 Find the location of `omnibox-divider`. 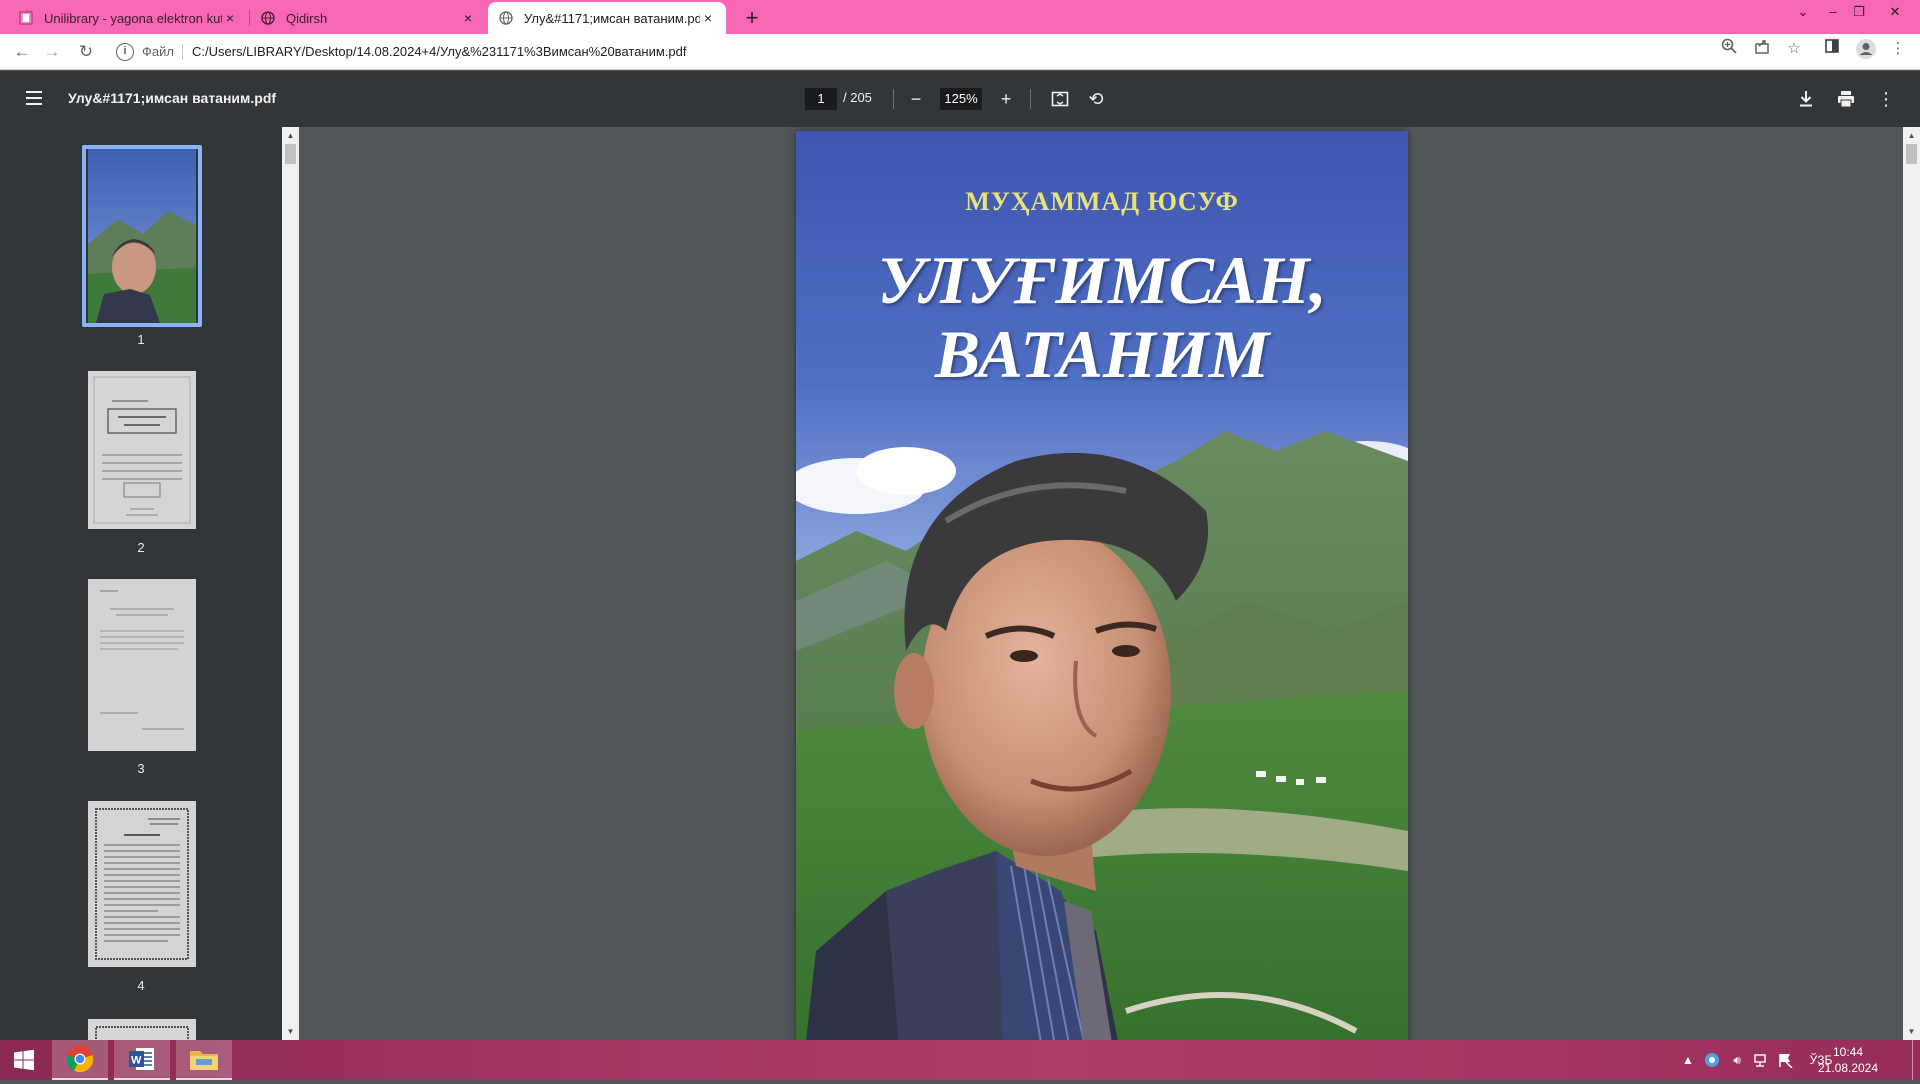

omnibox-divider is located at coordinates (182, 52).